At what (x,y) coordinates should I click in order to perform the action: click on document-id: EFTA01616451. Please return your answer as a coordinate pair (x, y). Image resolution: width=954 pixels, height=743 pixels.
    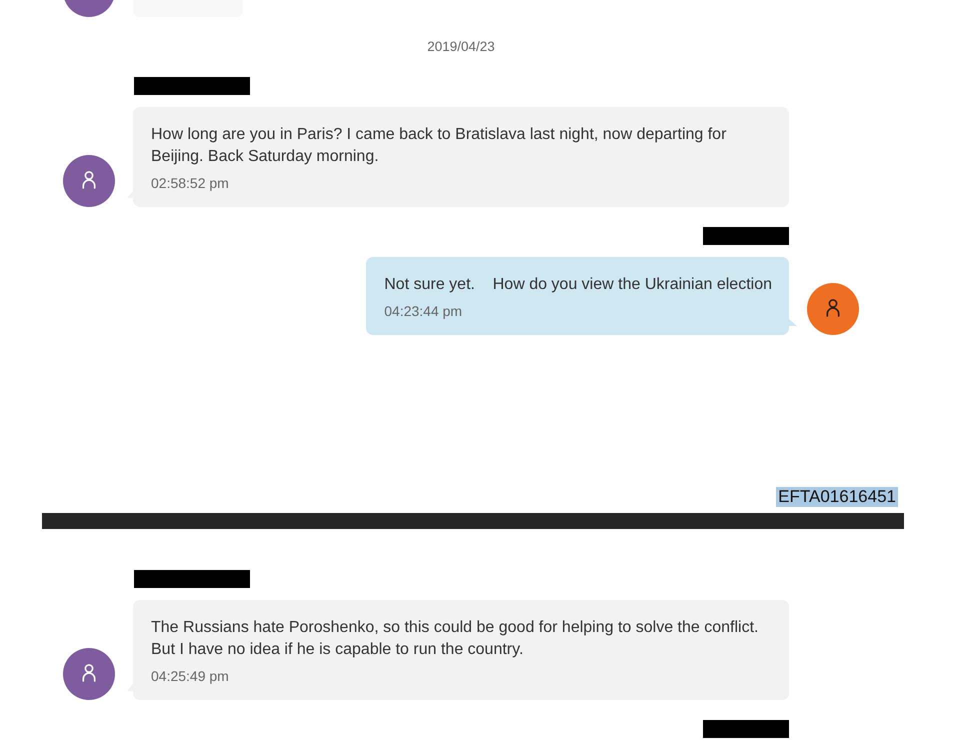
    Looking at the image, I should click on (837, 497).